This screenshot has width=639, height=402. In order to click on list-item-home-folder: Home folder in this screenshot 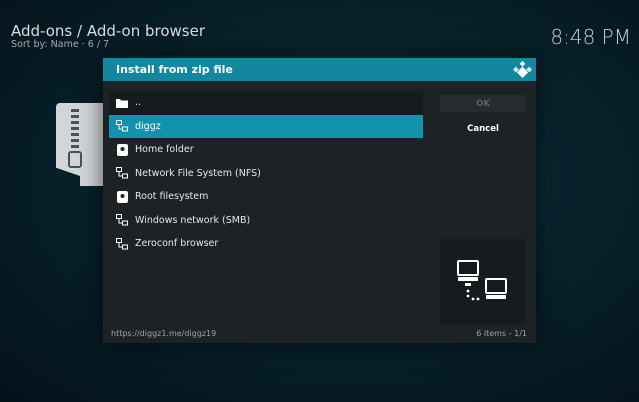, I will do `click(266, 150)`.